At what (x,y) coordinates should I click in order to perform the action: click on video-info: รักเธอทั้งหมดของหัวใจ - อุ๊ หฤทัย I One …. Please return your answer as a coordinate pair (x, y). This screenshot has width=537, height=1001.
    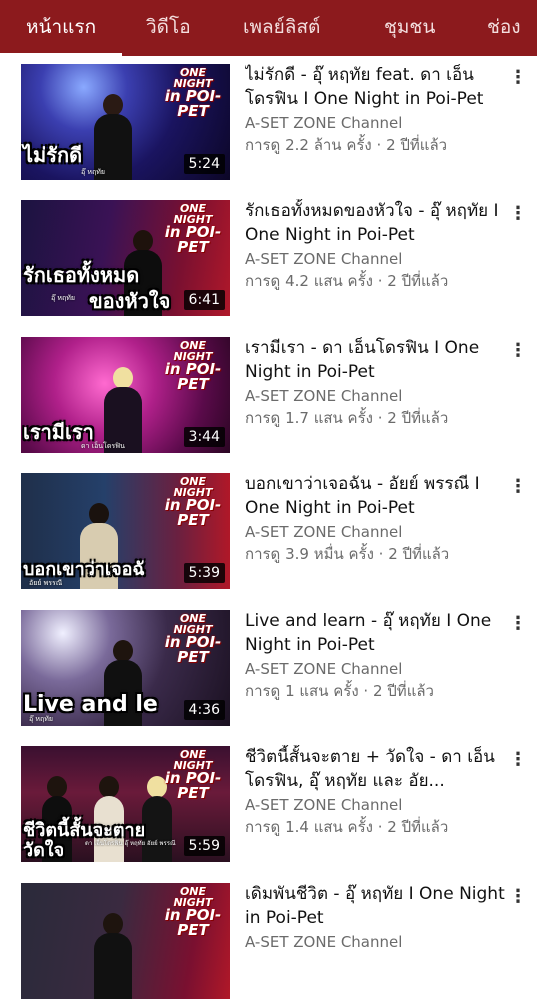
    Looking at the image, I should click on (376, 245).